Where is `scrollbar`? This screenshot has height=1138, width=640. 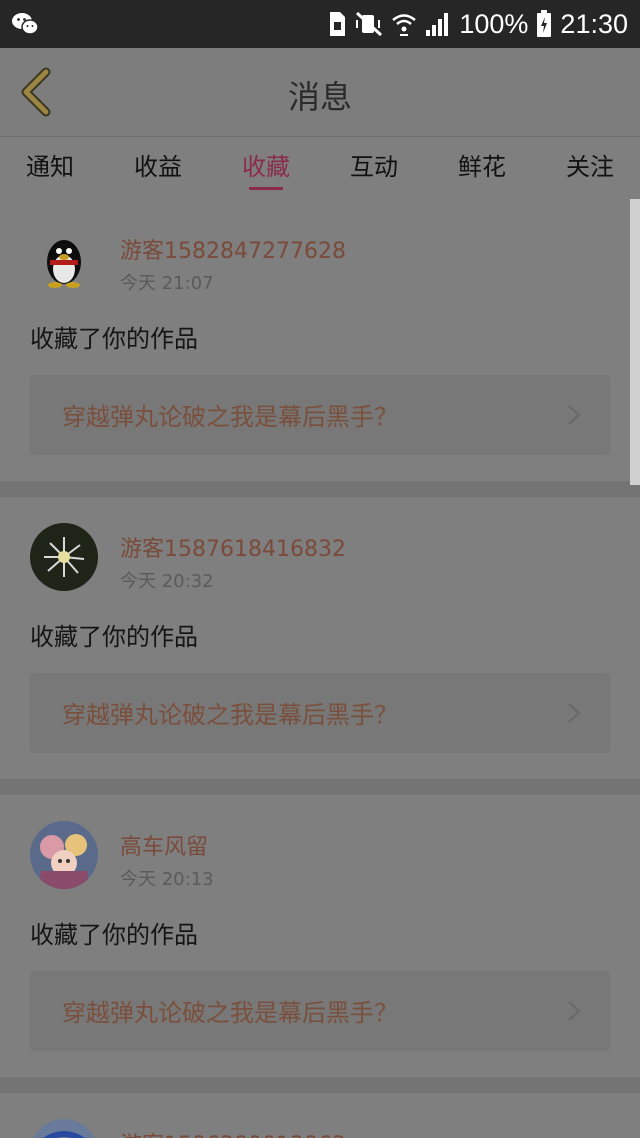 scrollbar is located at coordinates (635, 342).